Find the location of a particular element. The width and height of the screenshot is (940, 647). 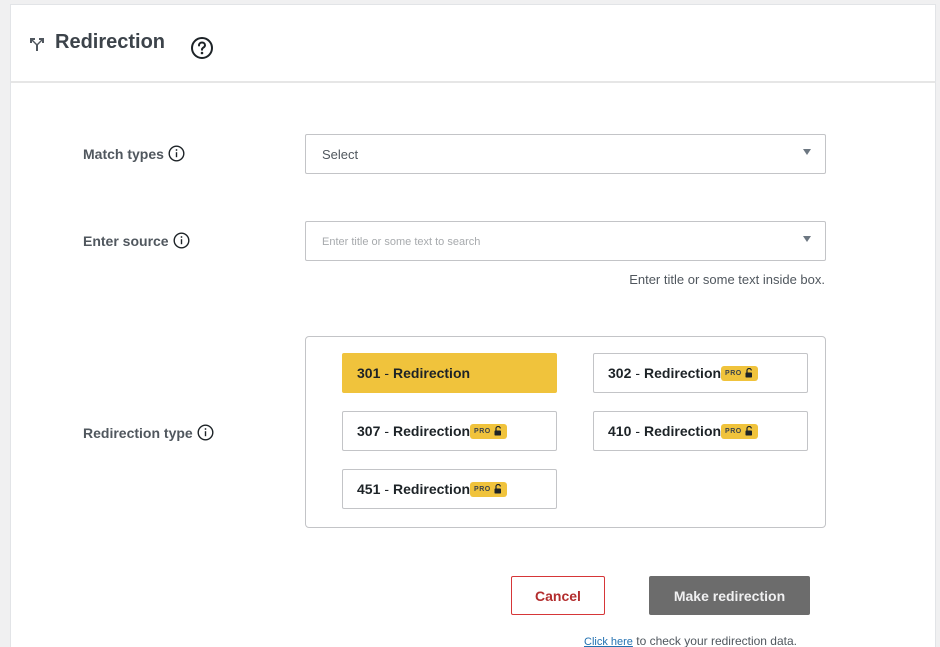

redirection-type-302-button: 302 - Redirection PRO is located at coordinates (700, 373).